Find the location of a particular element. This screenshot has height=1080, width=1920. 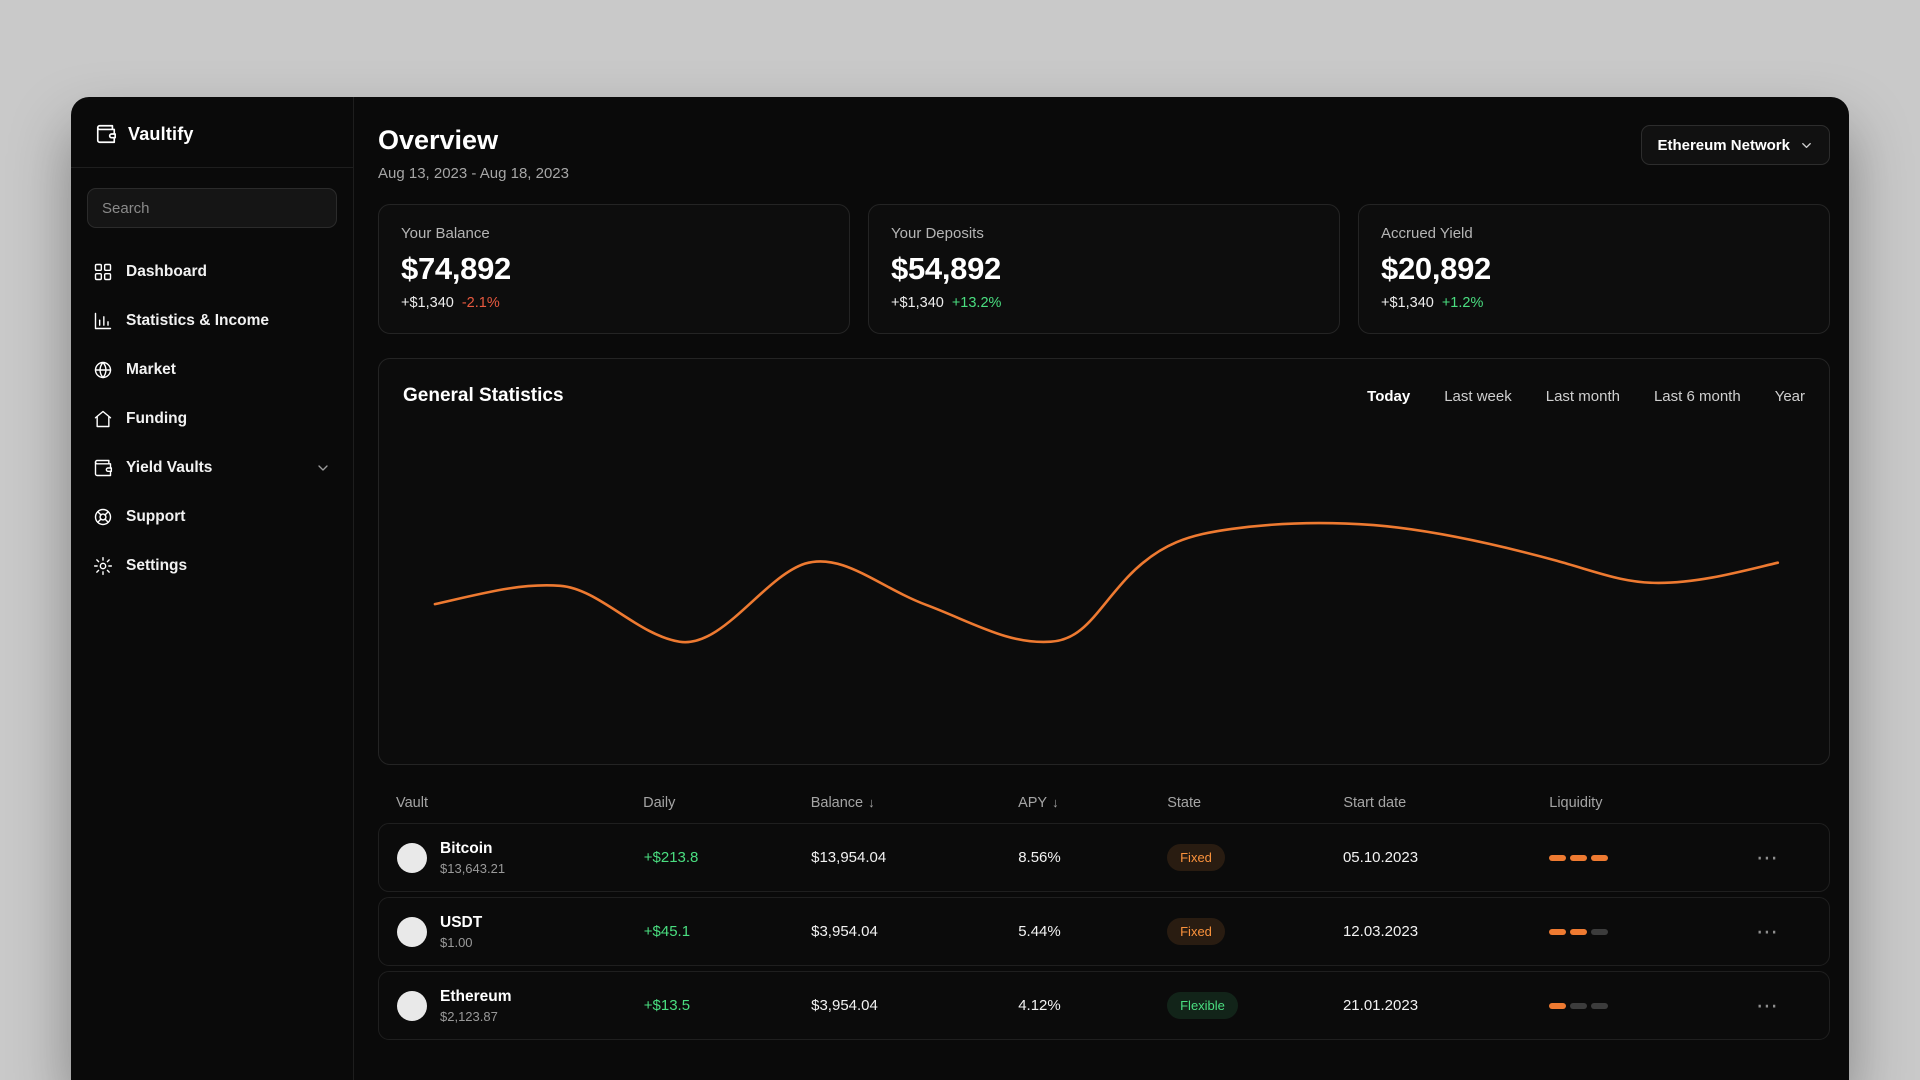

stat-card-deposits: Your Deposits $54,892 +$1,340 +13.2% is located at coordinates (1104, 269).